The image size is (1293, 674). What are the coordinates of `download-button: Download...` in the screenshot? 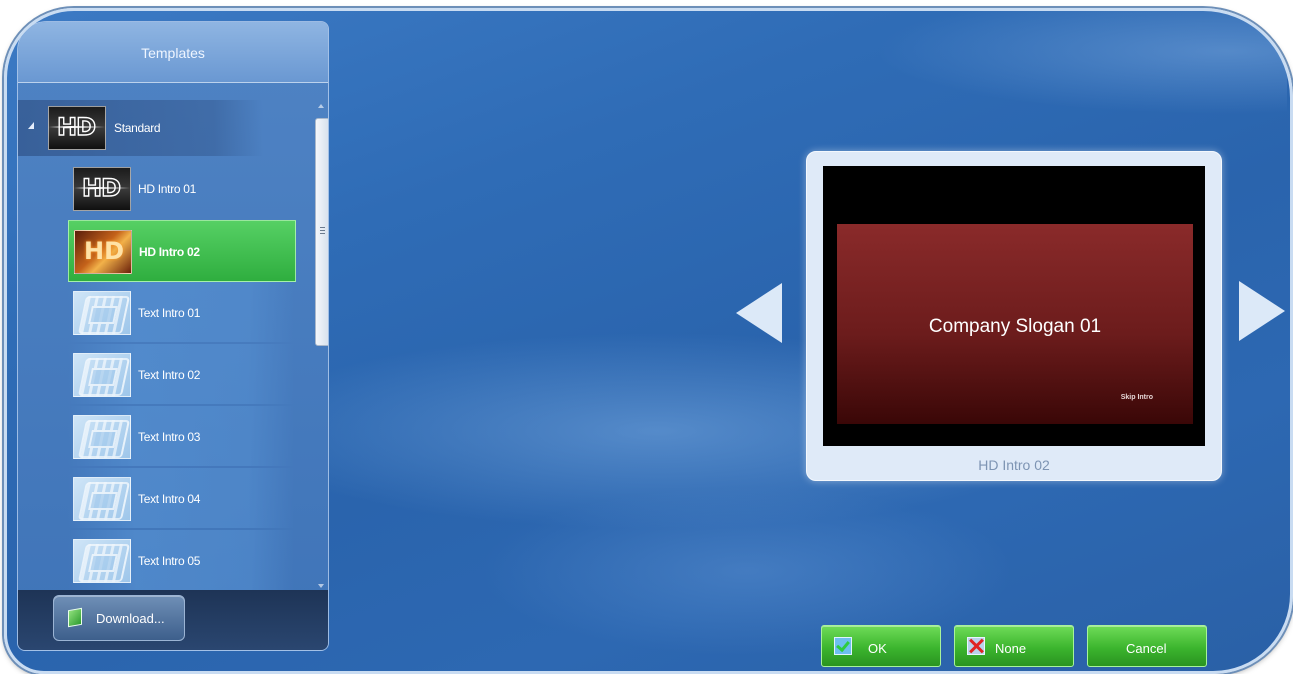 It's located at (119, 618).